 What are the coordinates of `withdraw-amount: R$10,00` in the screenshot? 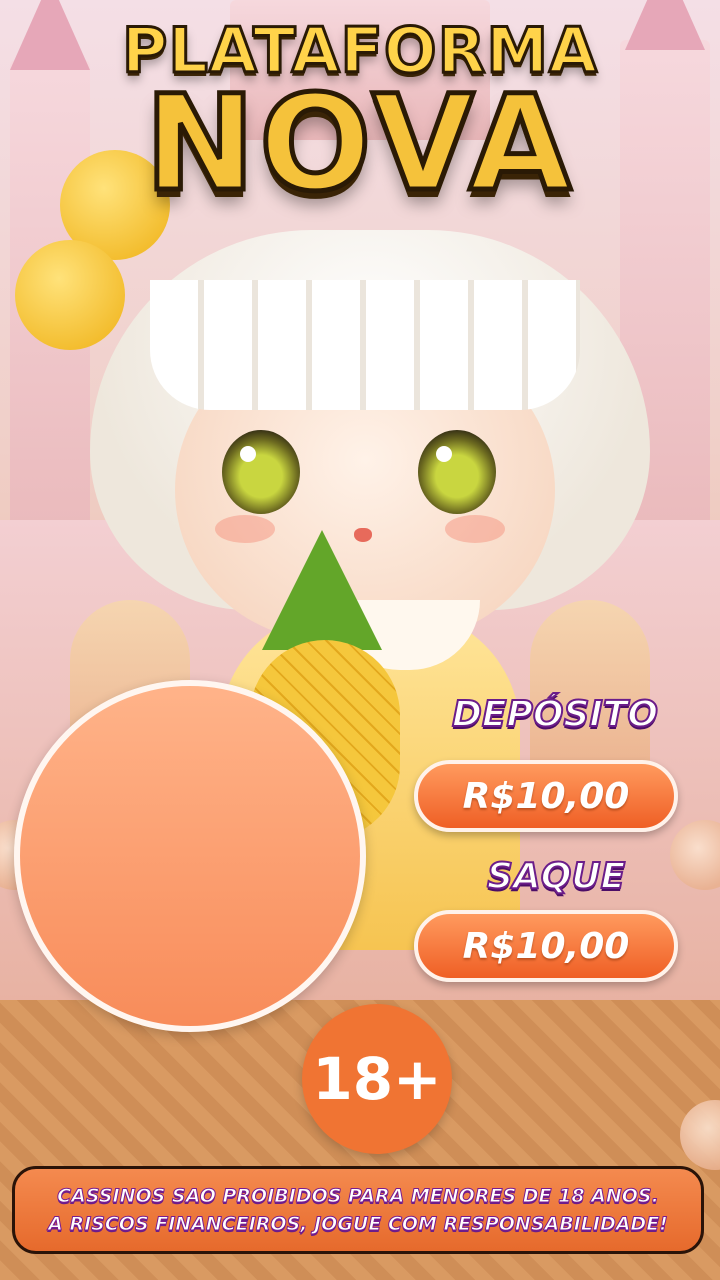 It's located at (546, 946).